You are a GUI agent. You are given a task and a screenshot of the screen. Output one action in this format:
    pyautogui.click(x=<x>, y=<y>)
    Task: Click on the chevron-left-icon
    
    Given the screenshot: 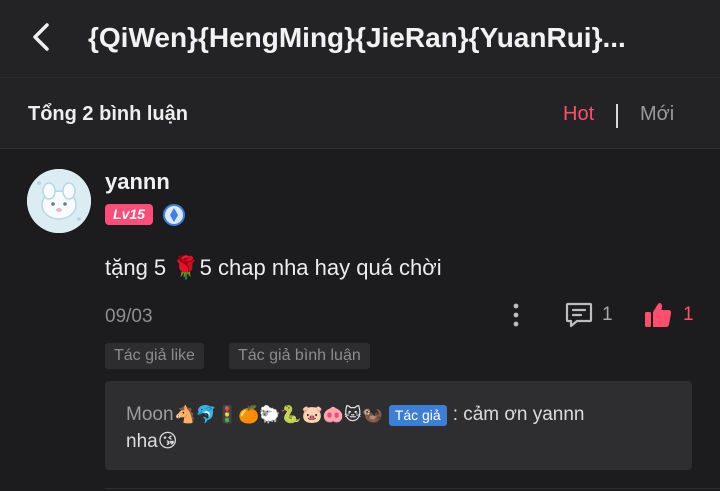 What is the action you would take?
    pyautogui.click(x=41, y=37)
    